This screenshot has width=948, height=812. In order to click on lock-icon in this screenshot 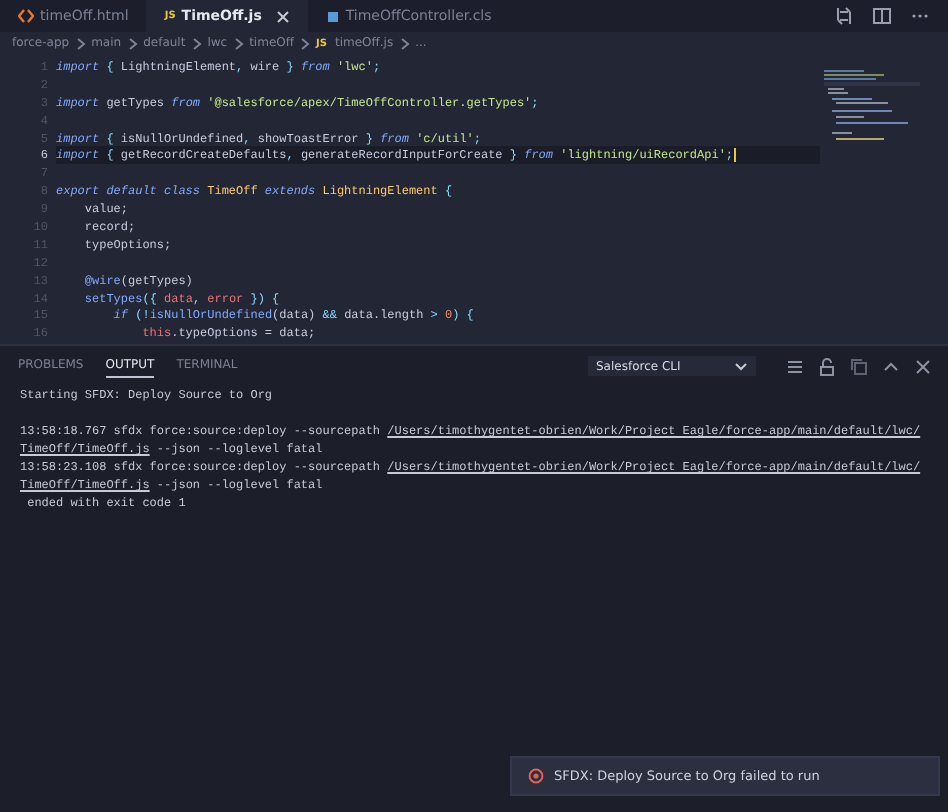, I will do `click(827, 366)`.